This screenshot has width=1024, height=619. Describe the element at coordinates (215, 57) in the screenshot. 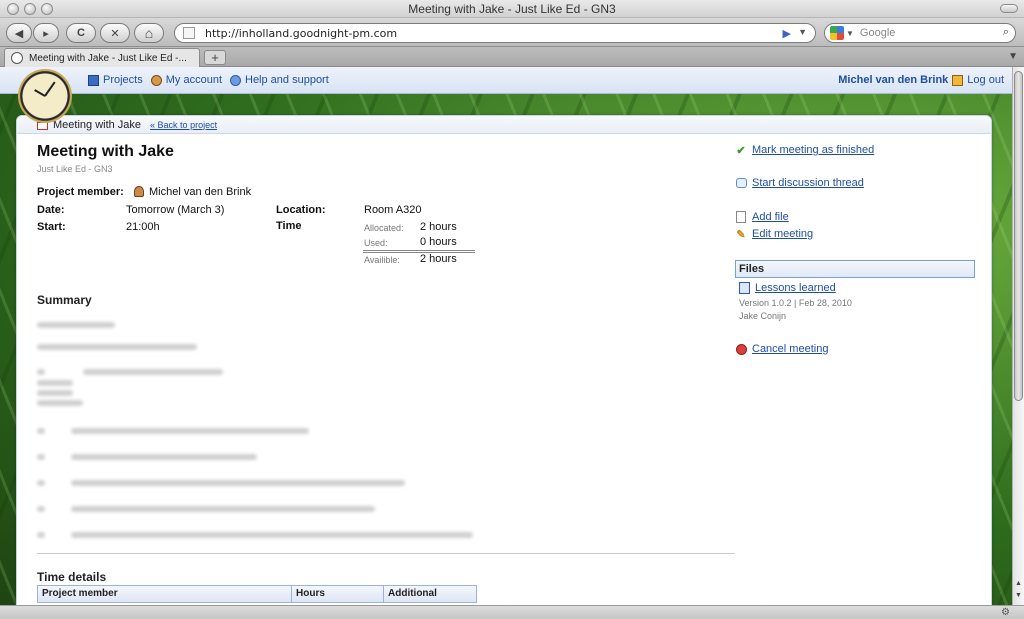

I see `new-tab-button: +` at that location.